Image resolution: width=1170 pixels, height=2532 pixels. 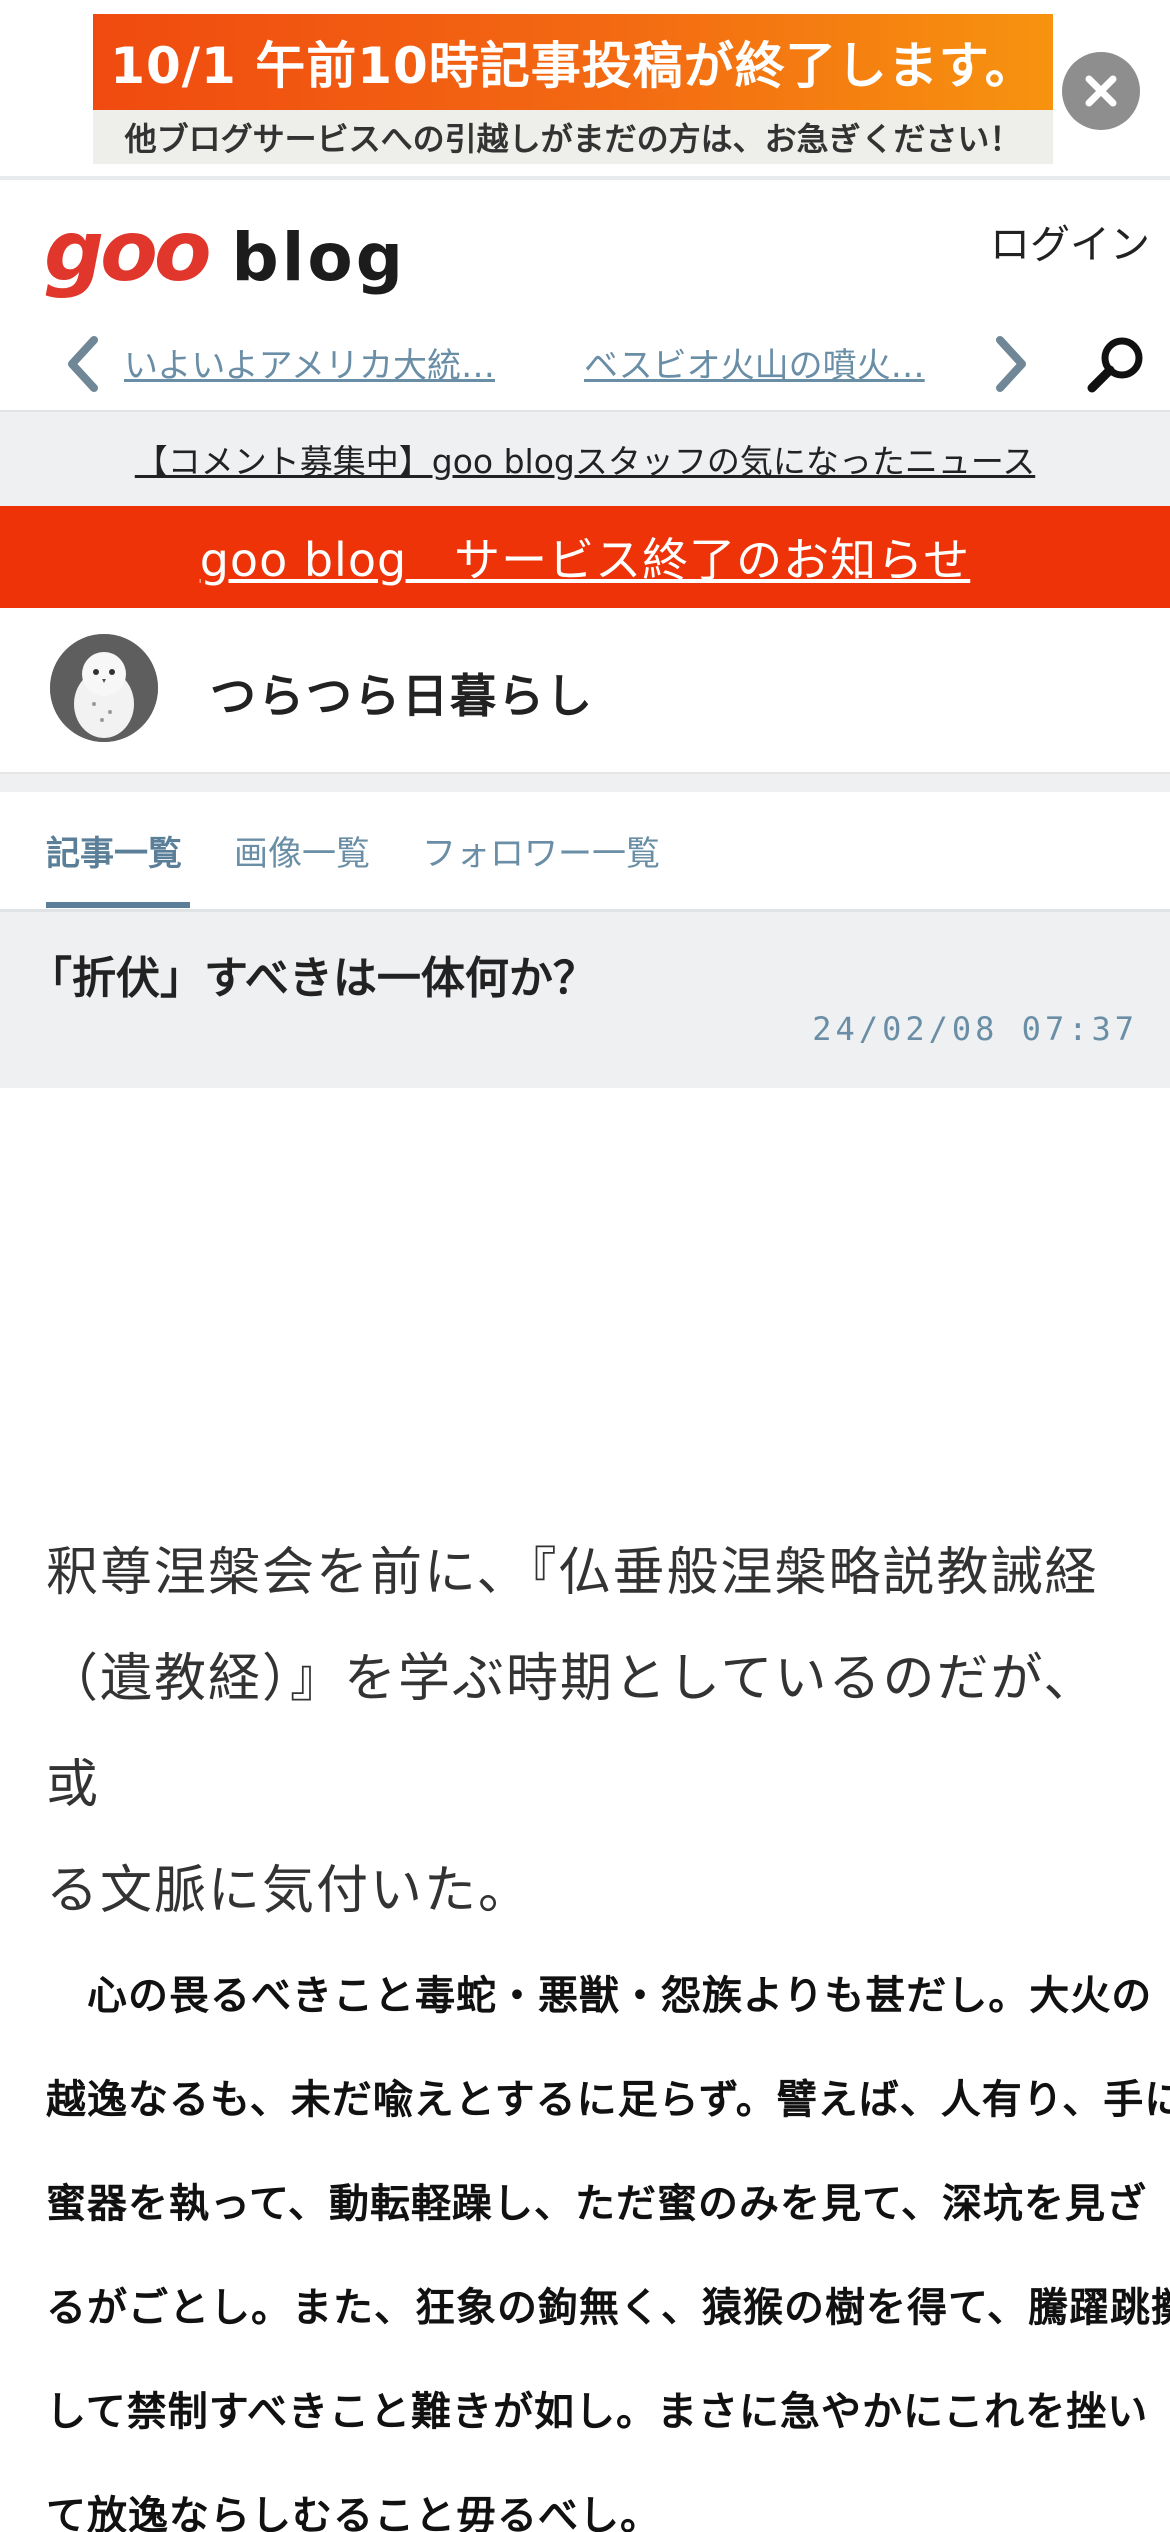 I want to click on quote-line: 蜜器を執って、動転軽躁し、ただ蜜のみを見て、深坑を見ざ, so click(x=596, y=2204).